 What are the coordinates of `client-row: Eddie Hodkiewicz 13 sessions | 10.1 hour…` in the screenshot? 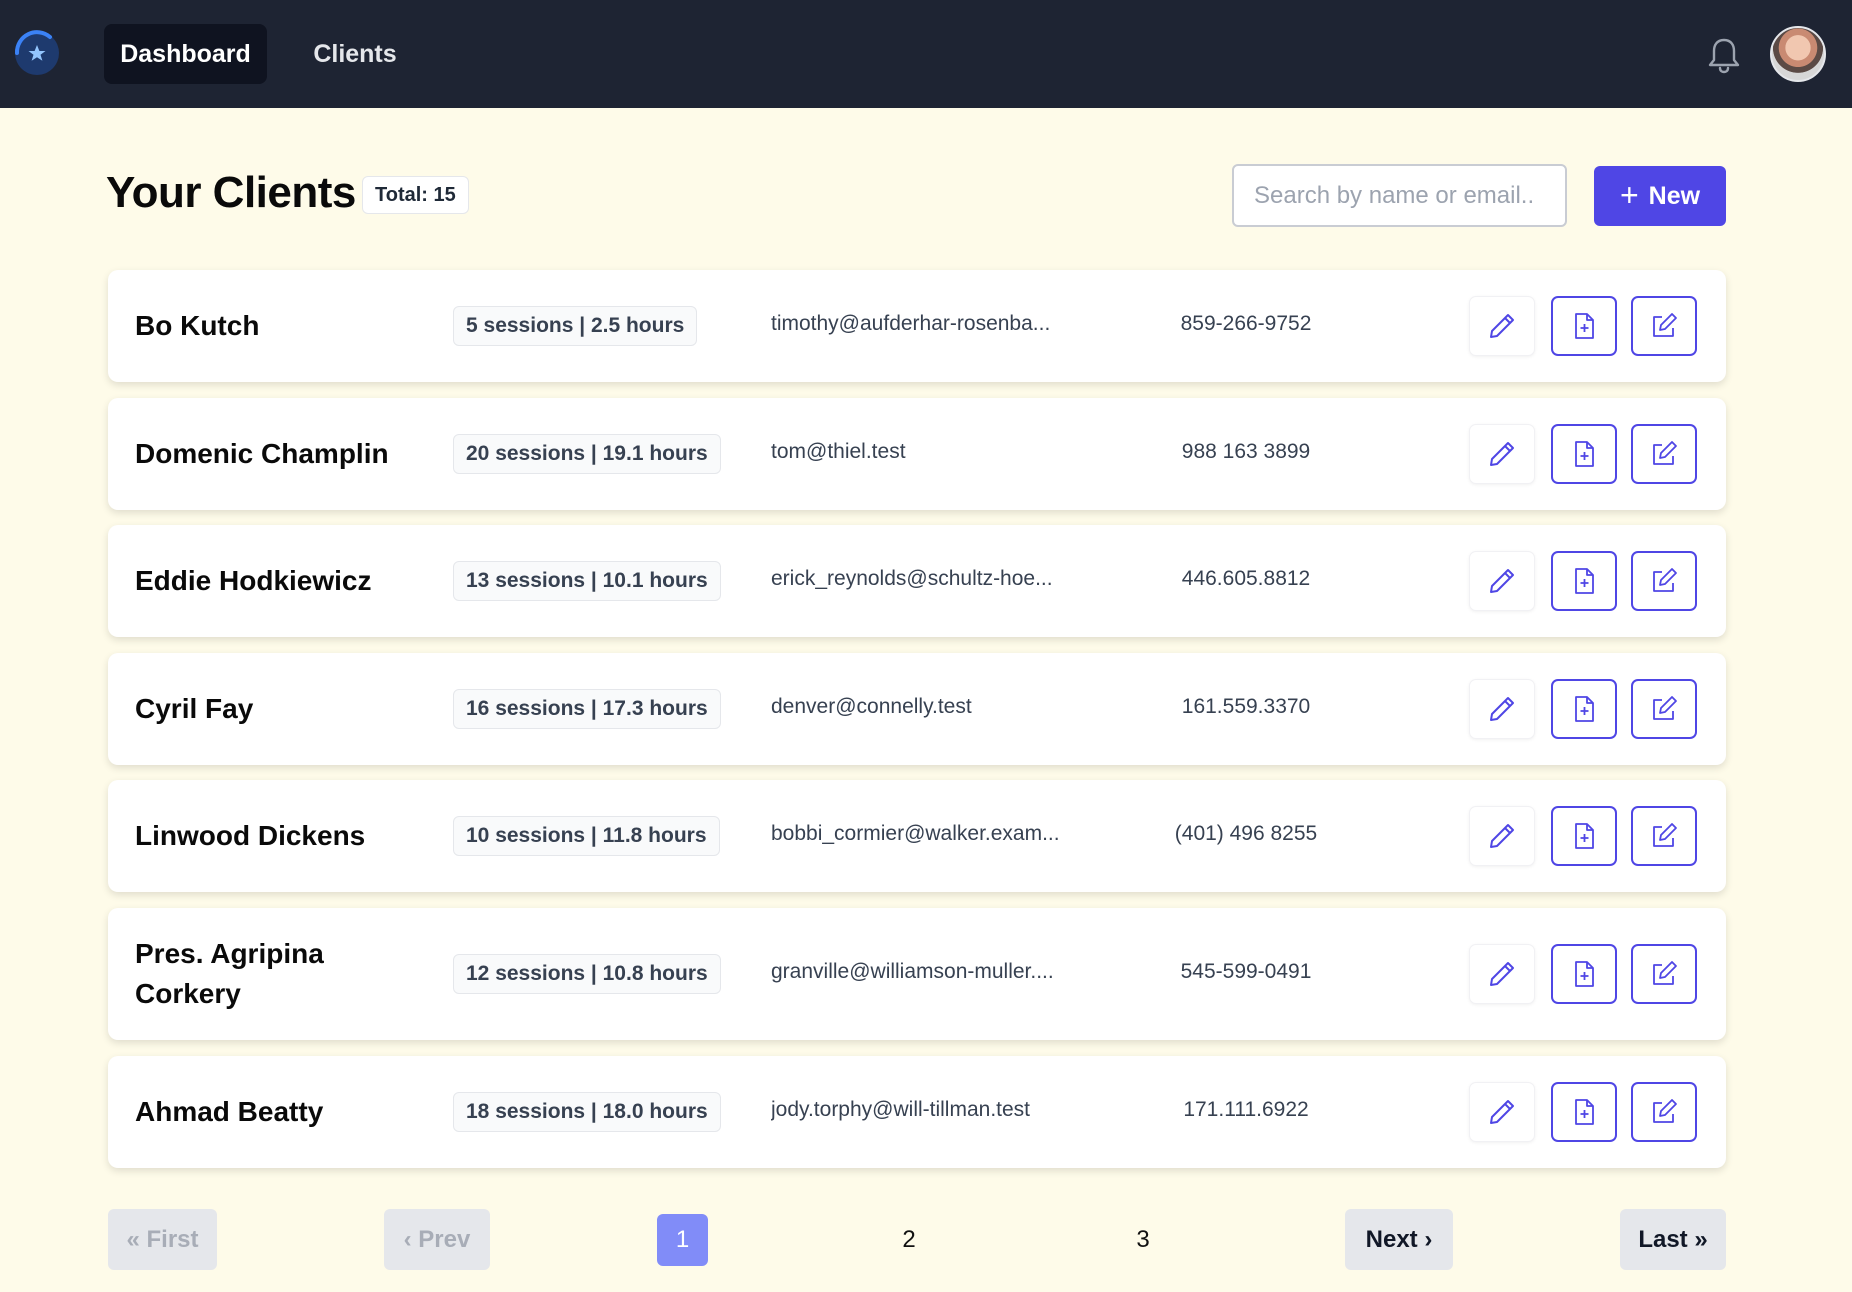 It's located at (917, 581).